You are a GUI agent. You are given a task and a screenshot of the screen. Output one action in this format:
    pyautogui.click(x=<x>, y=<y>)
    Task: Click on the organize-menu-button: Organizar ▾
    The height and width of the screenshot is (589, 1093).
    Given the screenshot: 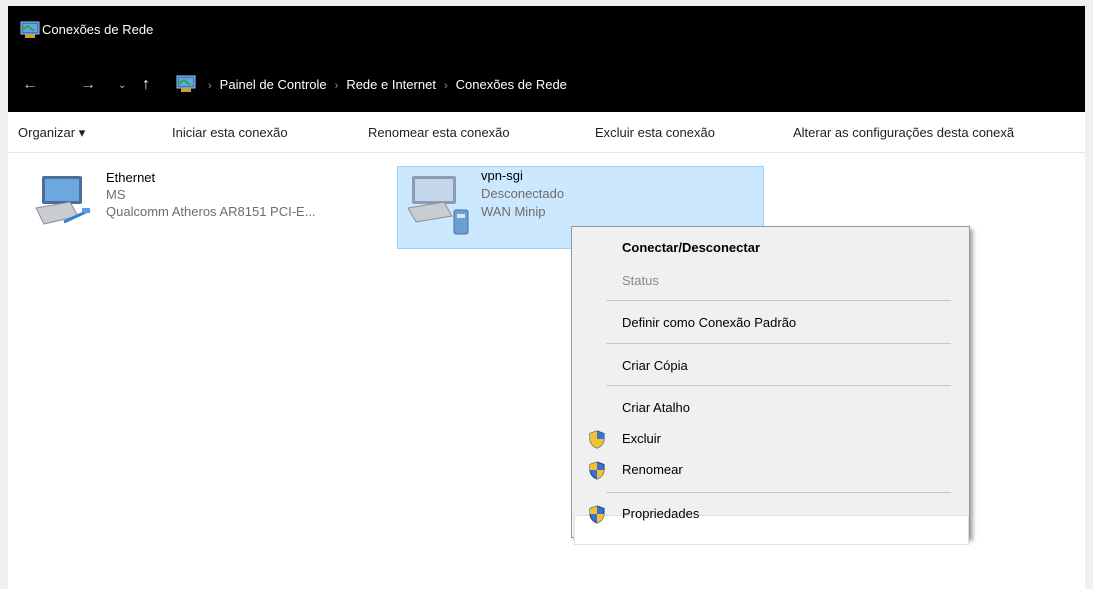 What is the action you would take?
    pyautogui.click(x=51, y=133)
    